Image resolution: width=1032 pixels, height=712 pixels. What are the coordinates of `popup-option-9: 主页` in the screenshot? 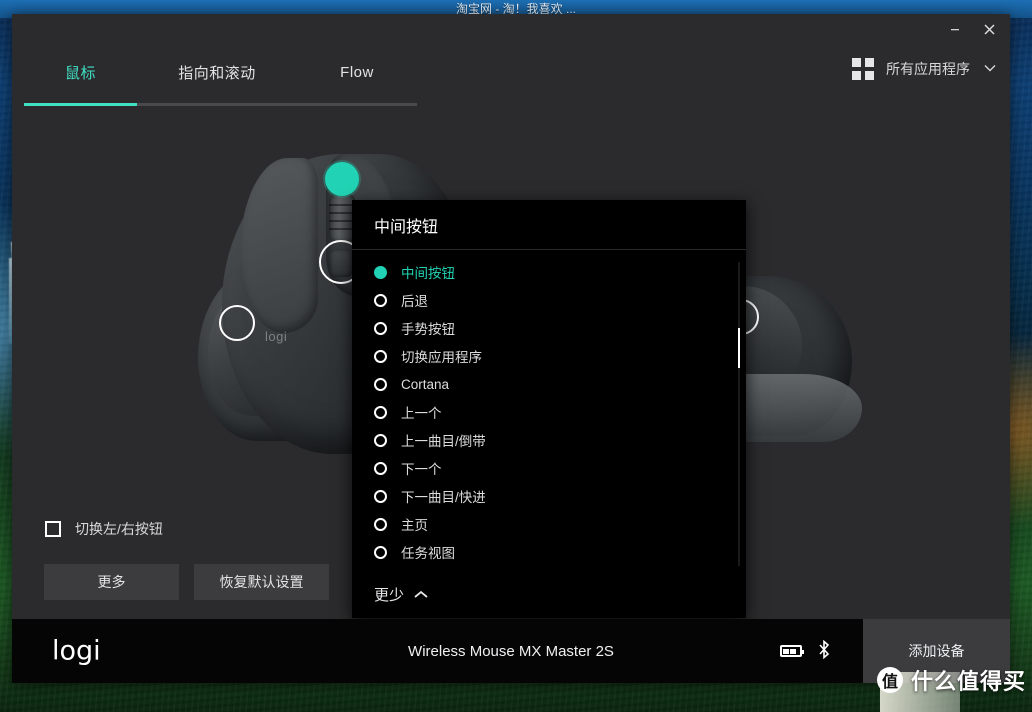 It's located at (549, 524).